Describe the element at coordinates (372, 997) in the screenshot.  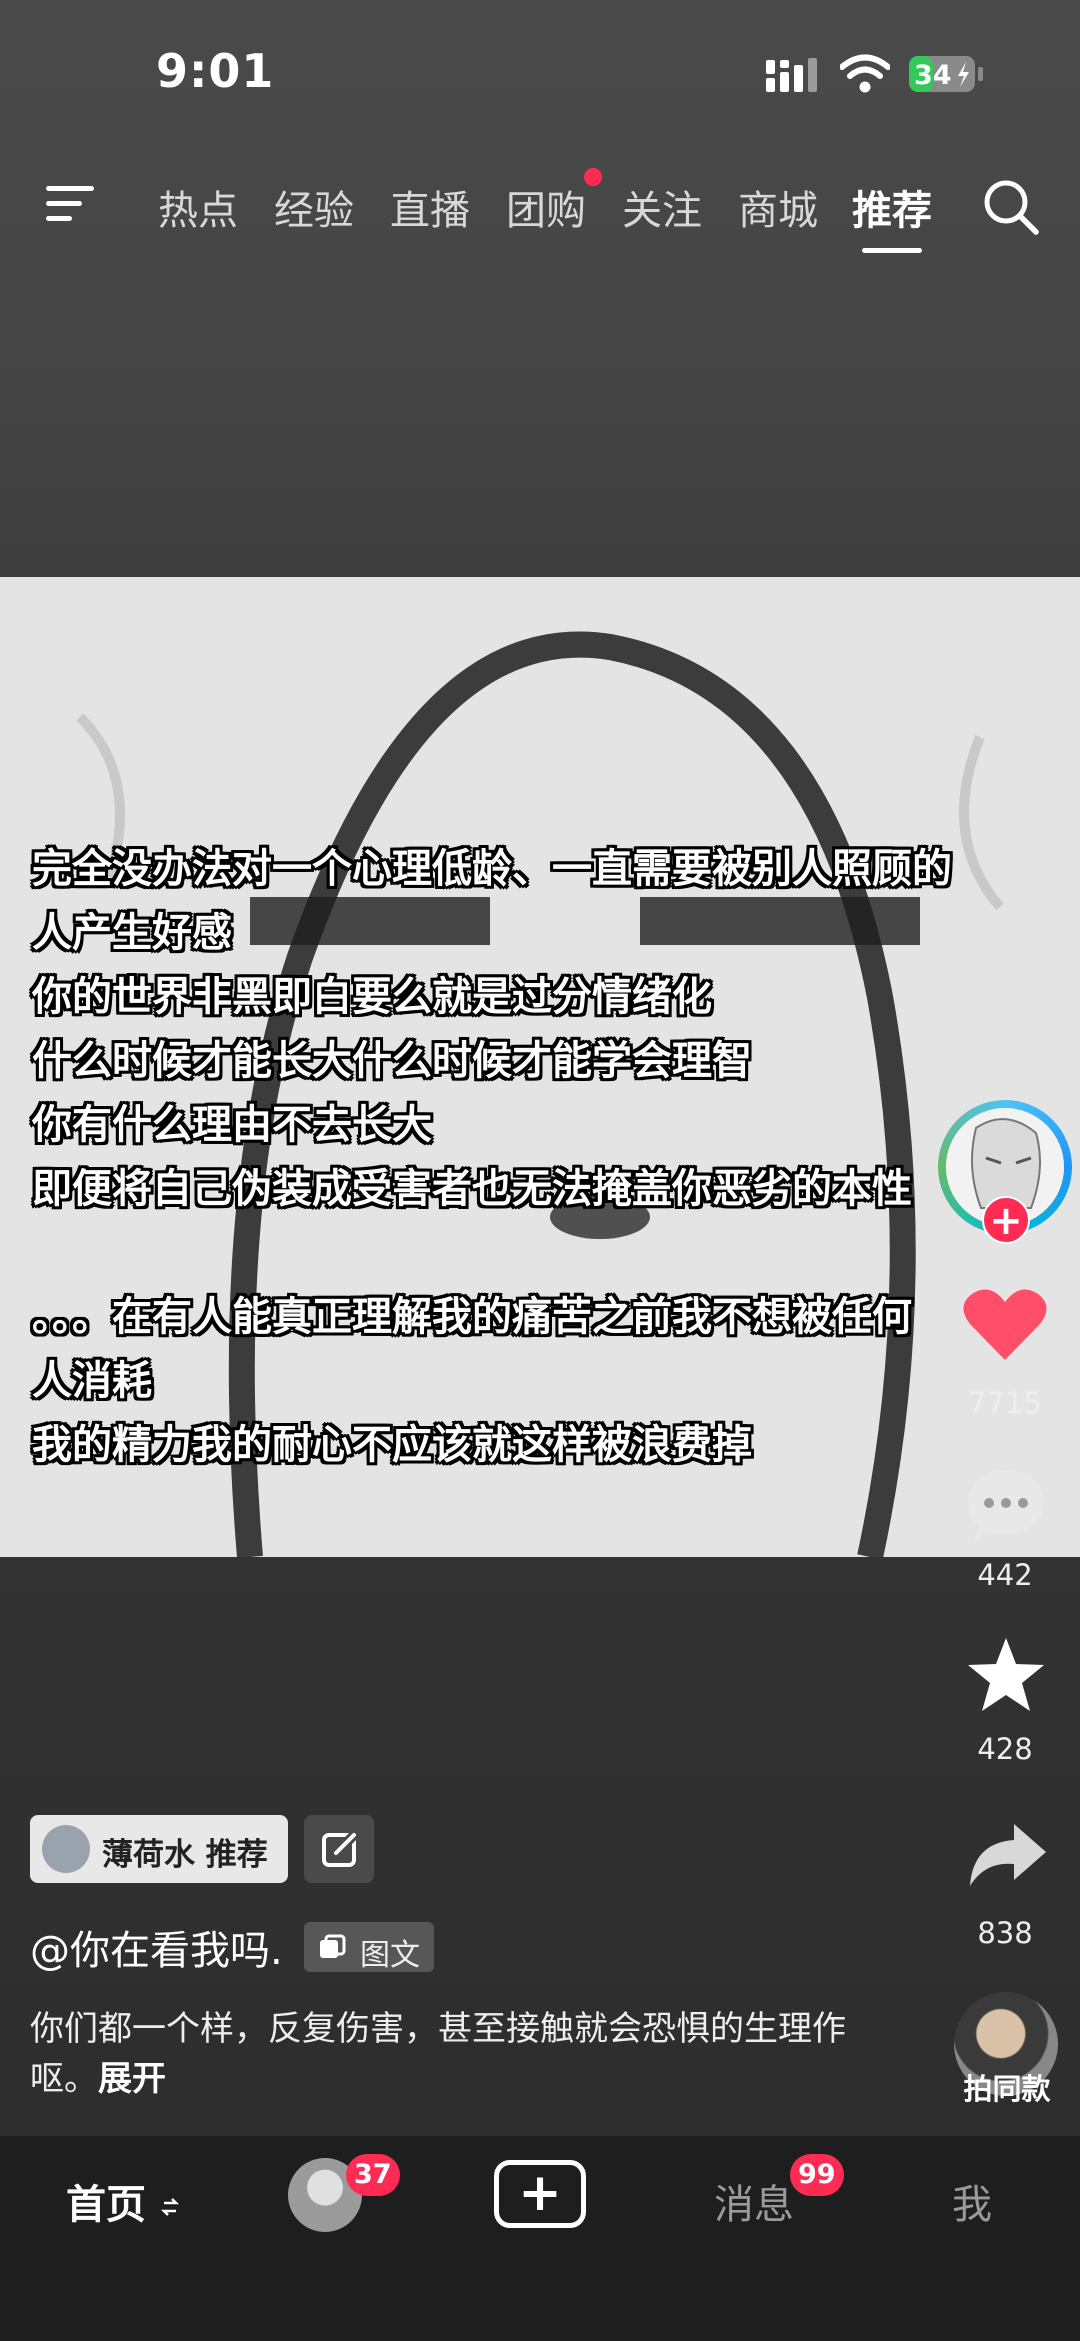
I see `overlay-line: 你的世界非黑即白要么就是过分情绪化` at that location.